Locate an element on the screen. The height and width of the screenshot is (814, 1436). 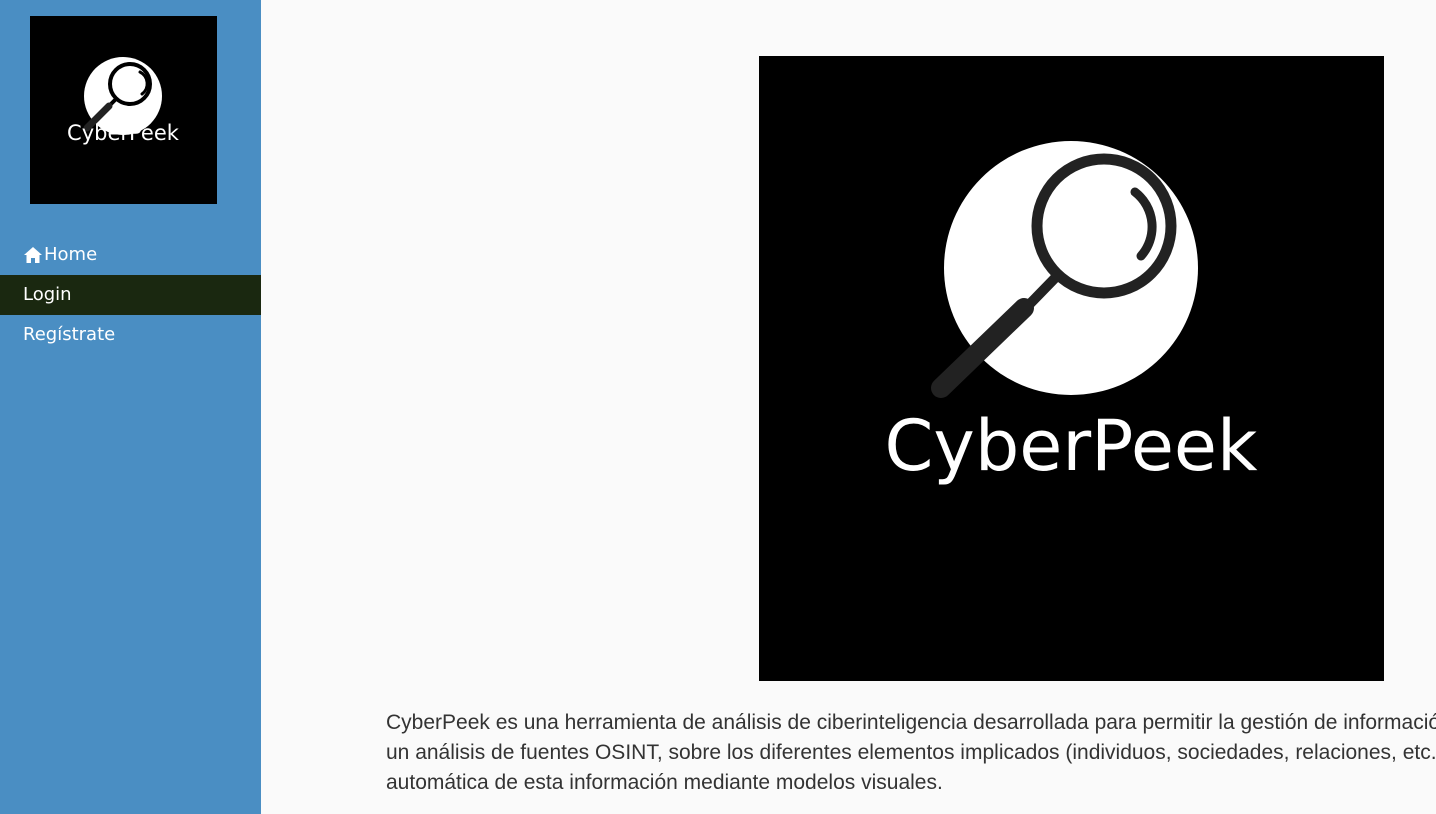
sidebar-item-register: Regístrate is located at coordinates (130, 335).